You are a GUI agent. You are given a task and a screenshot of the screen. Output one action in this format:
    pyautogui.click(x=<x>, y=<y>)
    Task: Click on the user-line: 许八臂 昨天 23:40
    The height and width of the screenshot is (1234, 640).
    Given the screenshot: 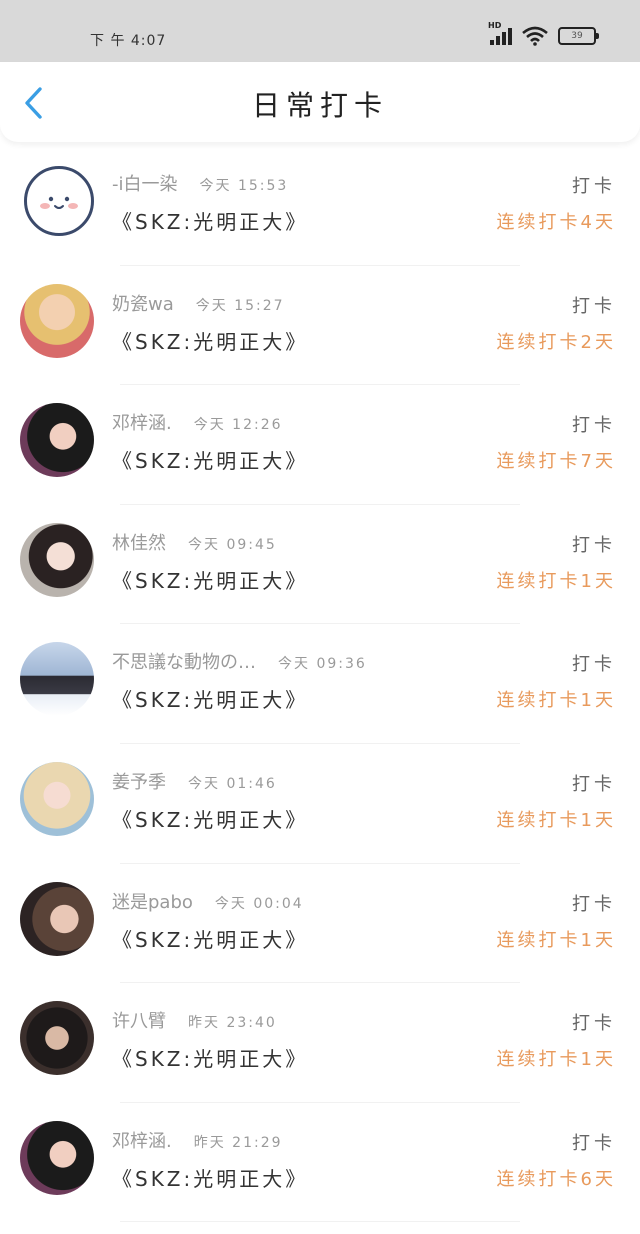 What is the action you would take?
    pyautogui.click(x=194, y=1020)
    